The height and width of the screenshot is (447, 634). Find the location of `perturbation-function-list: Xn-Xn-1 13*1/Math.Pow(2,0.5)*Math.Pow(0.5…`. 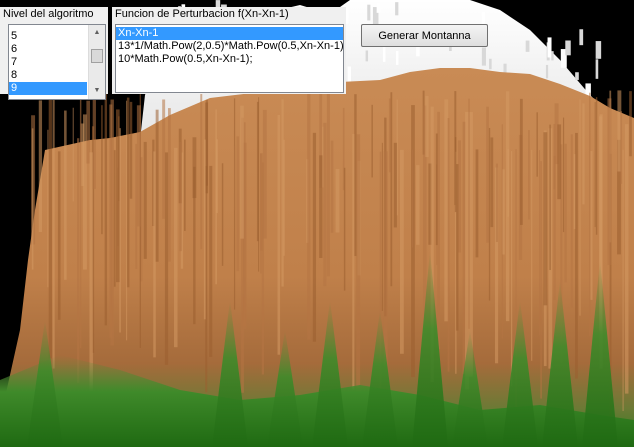

perturbation-function-list: Xn-Xn-1 13*1/Math.Pow(2,0.5)*Math.Pow(0.5… is located at coordinates (229, 58).